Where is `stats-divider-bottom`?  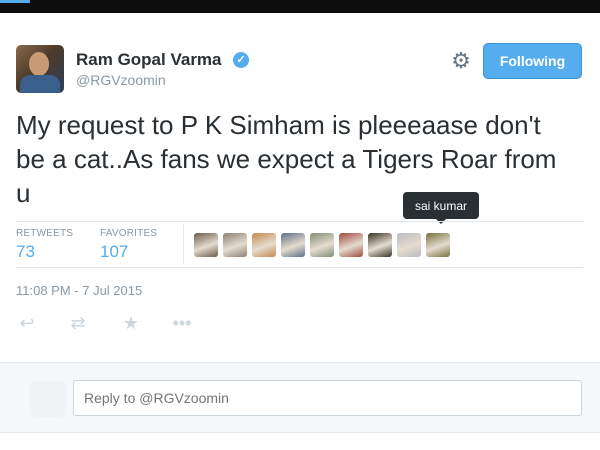
stats-divider-bottom is located at coordinates (299, 267).